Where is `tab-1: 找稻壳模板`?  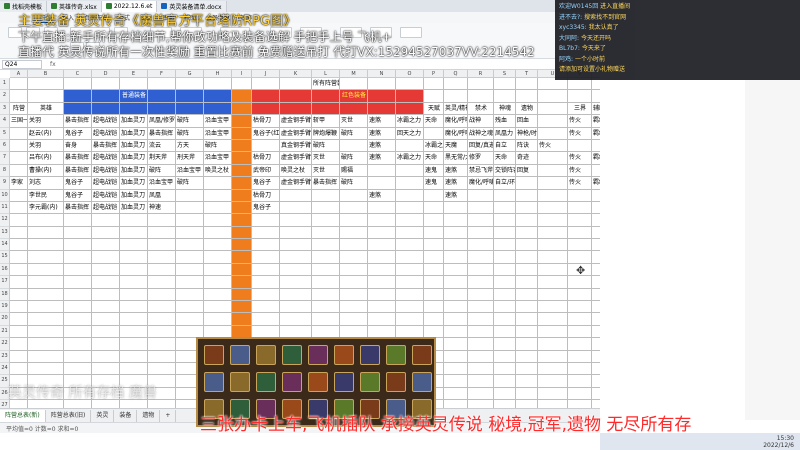
tab-1: 找稻壳模板 is located at coordinates (24, 6).